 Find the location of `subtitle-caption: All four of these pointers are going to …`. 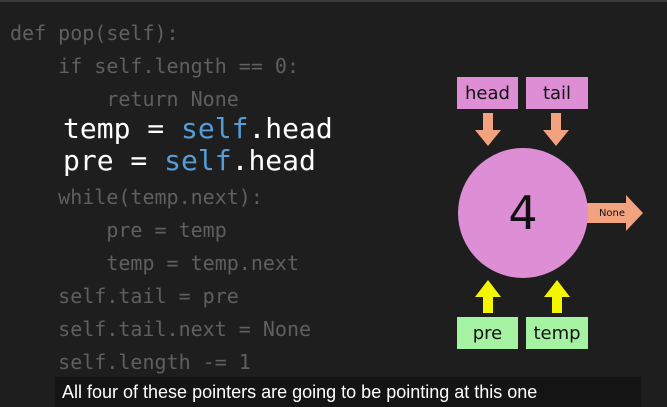

subtitle-caption: All four of these pointers are going to … is located at coordinates (348, 392).